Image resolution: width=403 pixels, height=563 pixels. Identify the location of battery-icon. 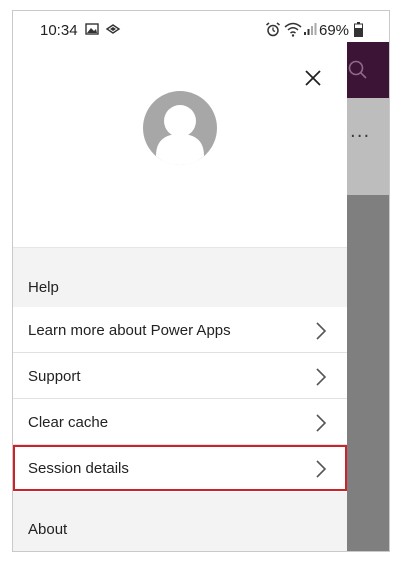
(358, 29).